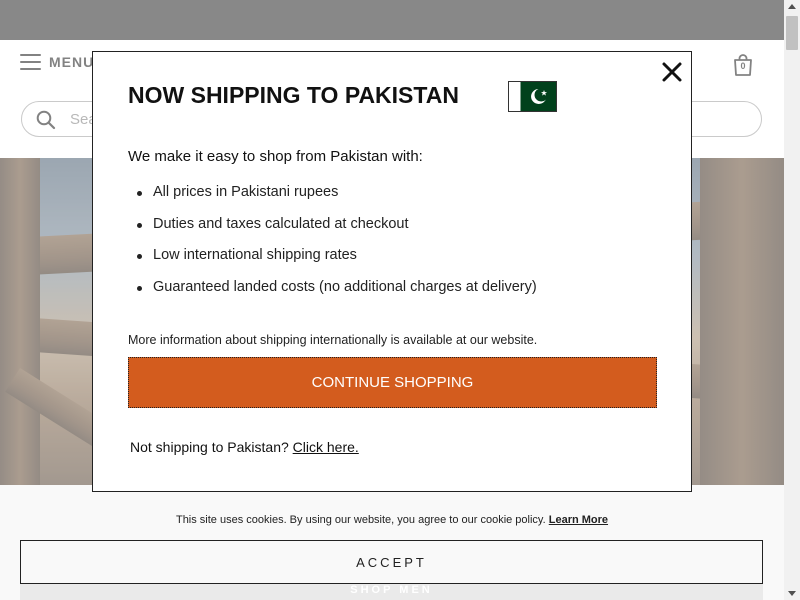  Describe the element at coordinates (792, 33) in the screenshot. I see `scrollbar-thumb` at that location.